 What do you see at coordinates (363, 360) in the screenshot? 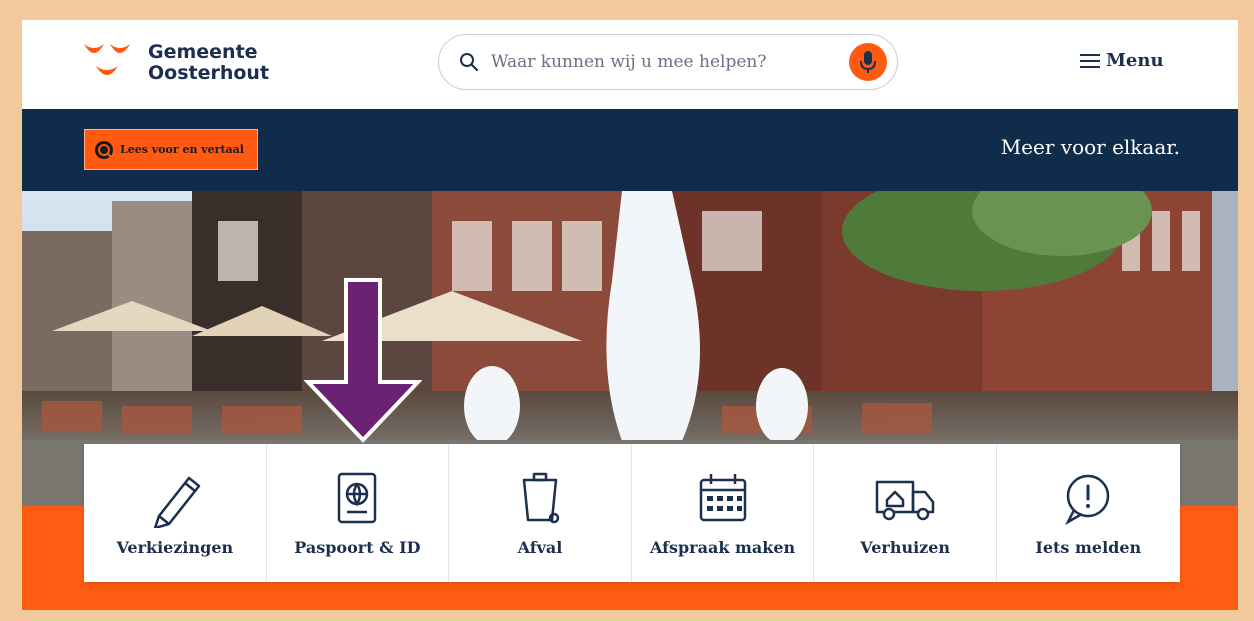
I see `down-arrow-icon` at bounding box center [363, 360].